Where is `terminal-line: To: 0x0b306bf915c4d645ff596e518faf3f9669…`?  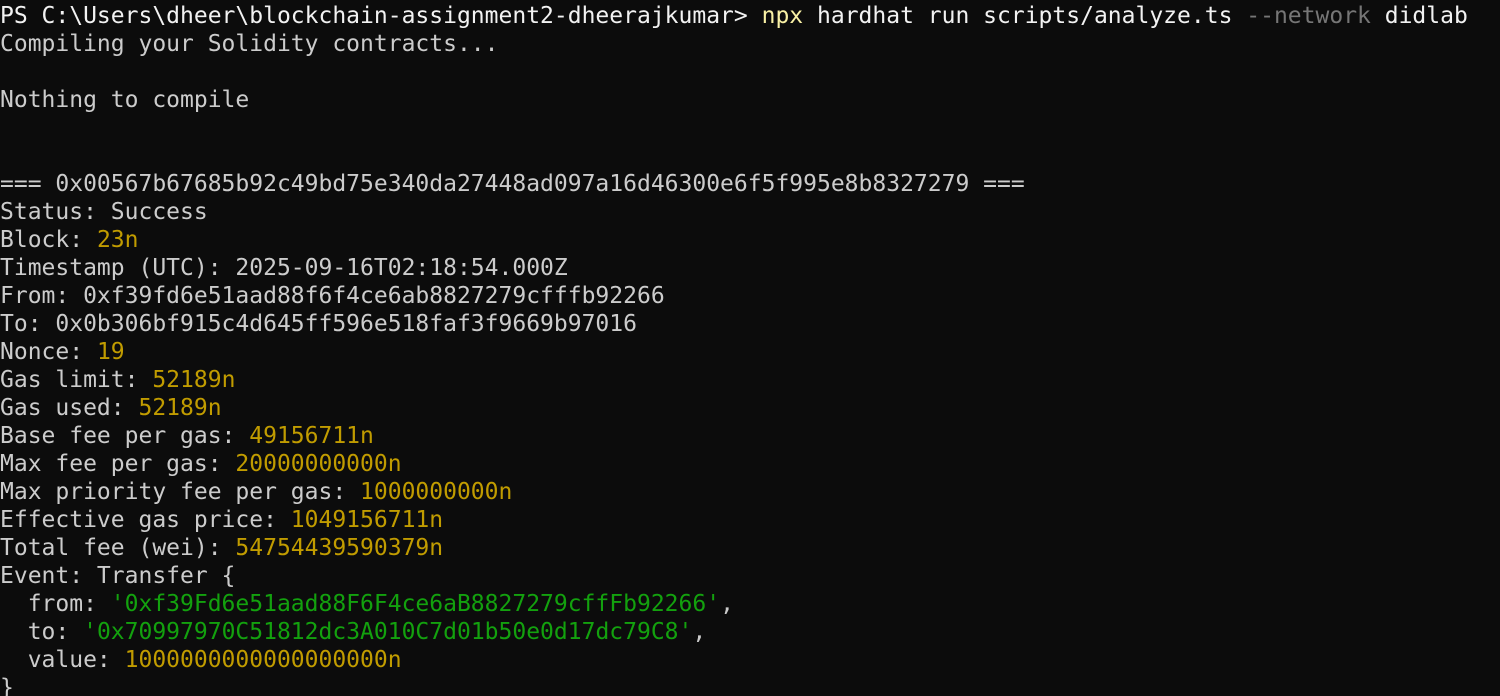 terminal-line: To: 0x0b306bf915c4d645ff596e518faf3f9669… is located at coordinates (750, 324).